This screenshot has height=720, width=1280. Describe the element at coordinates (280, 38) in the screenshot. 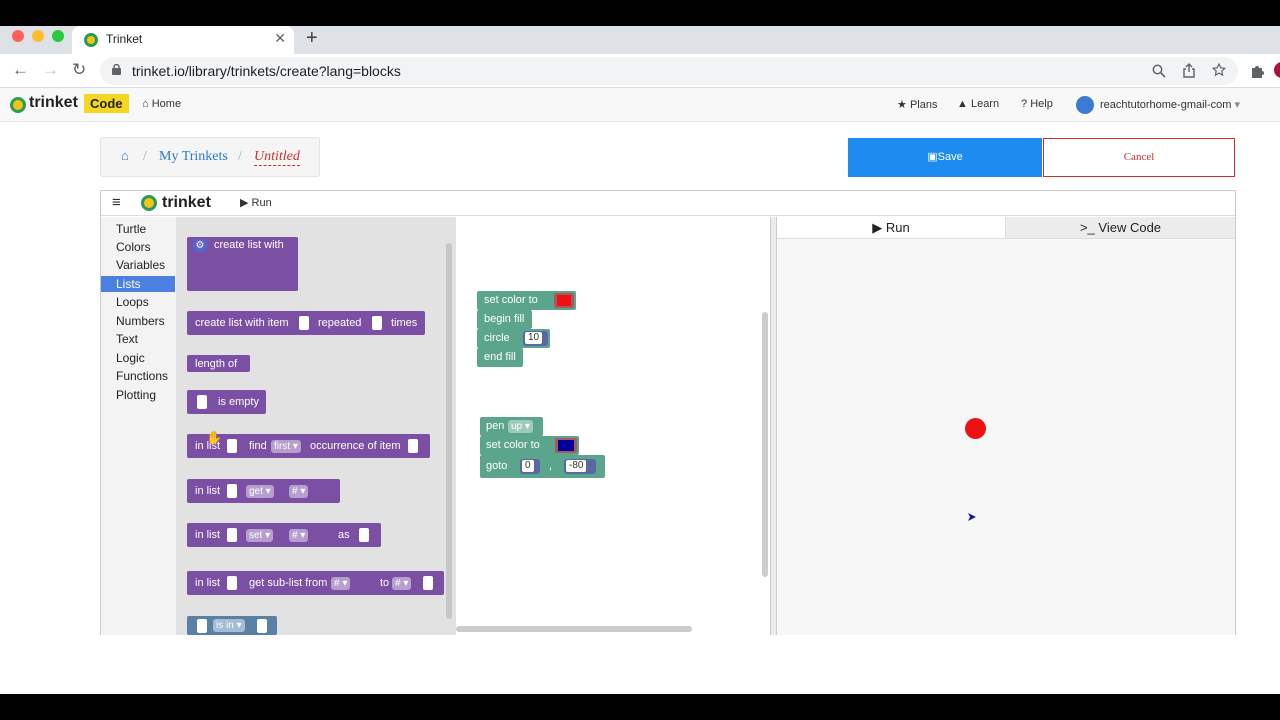

I see `tab-close-icon: ✕` at that location.